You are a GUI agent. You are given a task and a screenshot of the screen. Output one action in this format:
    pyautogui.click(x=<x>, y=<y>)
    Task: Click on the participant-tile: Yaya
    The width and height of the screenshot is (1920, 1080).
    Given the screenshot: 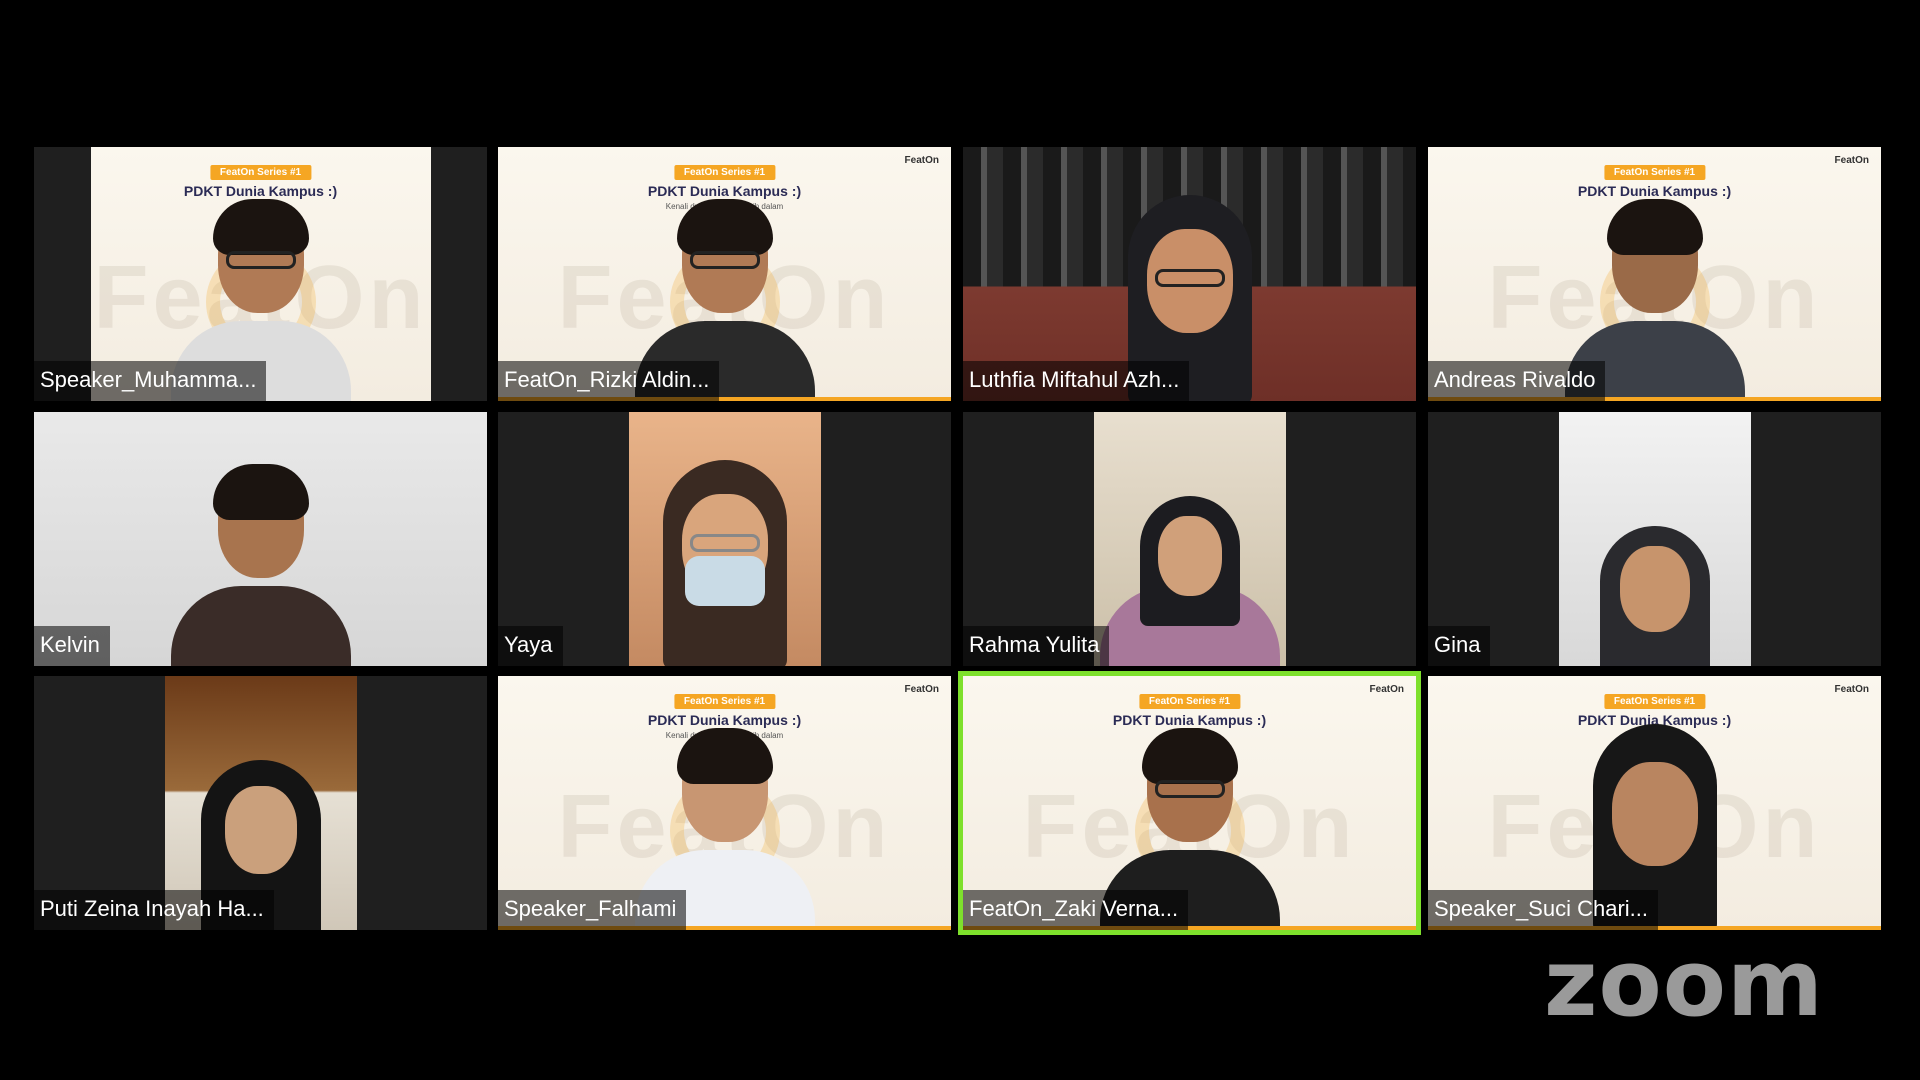 What is the action you would take?
    pyautogui.click(x=724, y=539)
    